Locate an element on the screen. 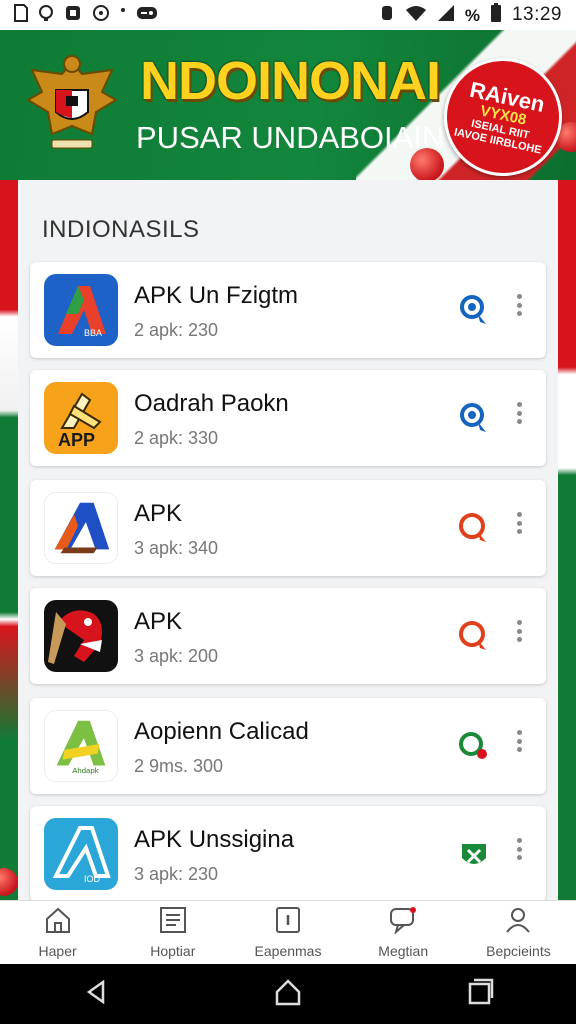  chat-icon is located at coordinates (403, 922).